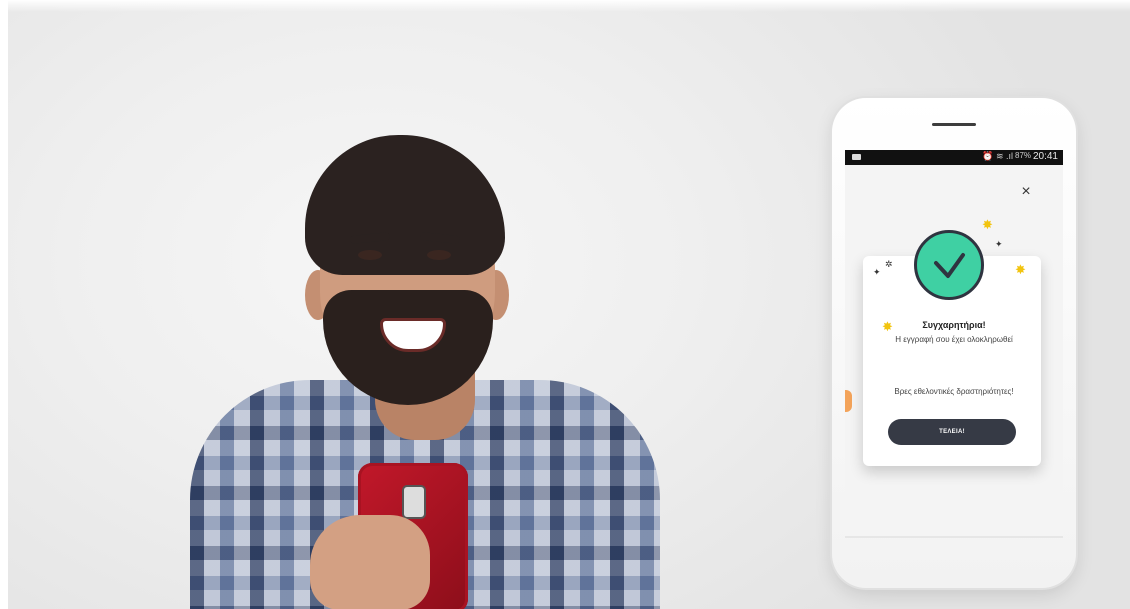 The height and width of the screenshot is (609, 1130). What do you see at coordinates (954, 124) in the screenshot?
I see `phone-speaker` at bounding box center [954, 124].